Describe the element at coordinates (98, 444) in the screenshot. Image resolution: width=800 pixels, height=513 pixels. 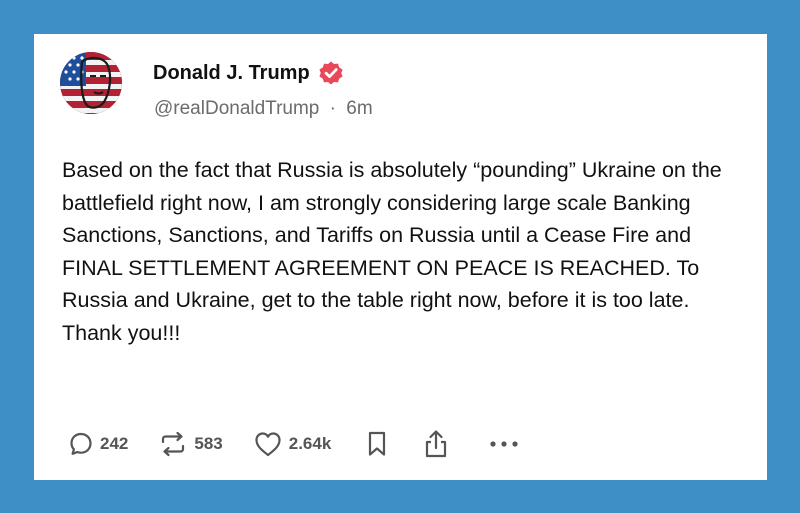
I see `reply-button: 242` at that location.